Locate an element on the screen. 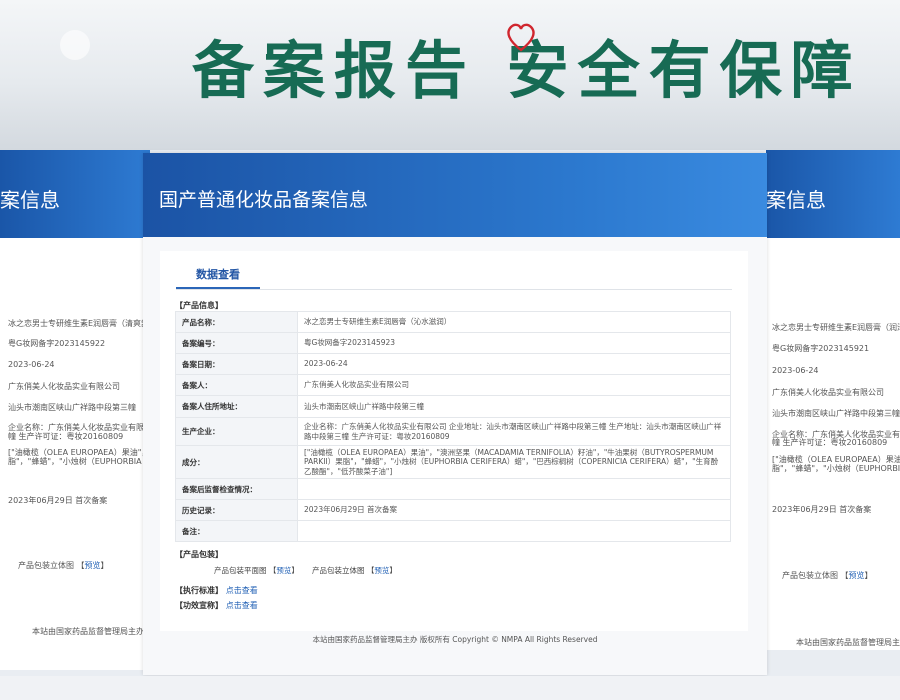  field-value: 汕头市潮南区峡山广祥路中段第三幢 is located at coordinates (514, 406).